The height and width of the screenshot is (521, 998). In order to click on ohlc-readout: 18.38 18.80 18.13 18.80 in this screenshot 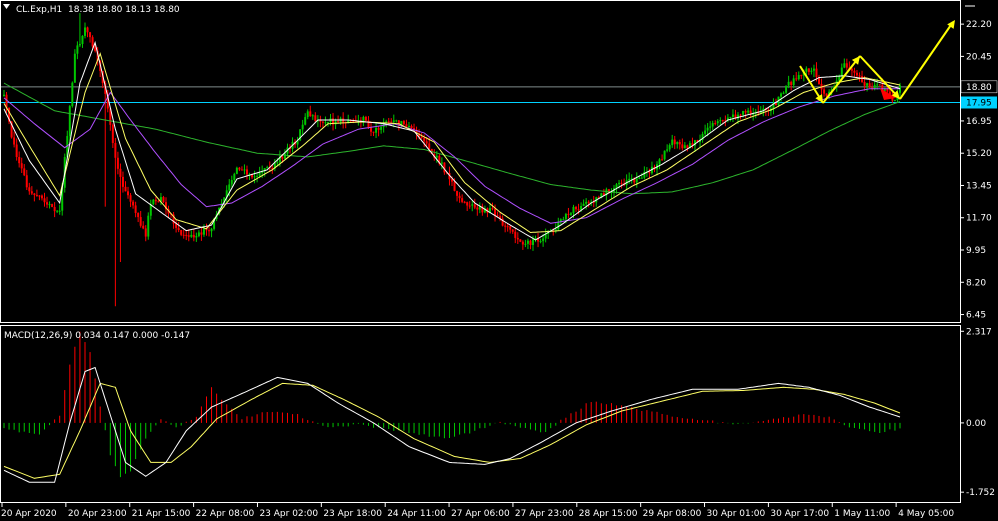, I will do `click(124, 10)`.